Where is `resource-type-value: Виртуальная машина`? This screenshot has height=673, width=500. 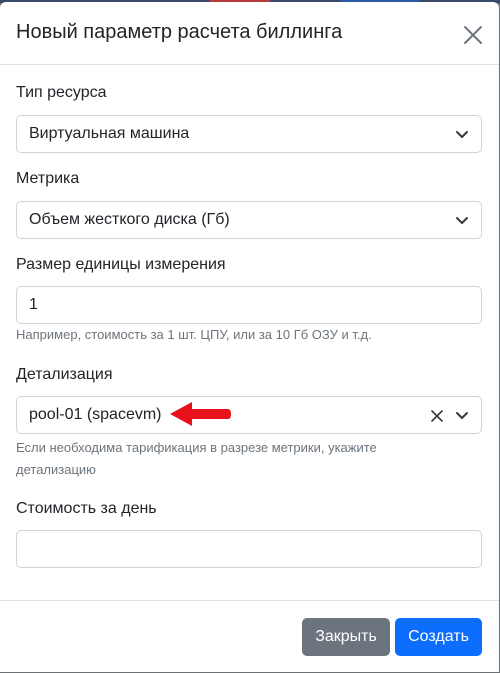 resource-type-value: Виртуальная машина is located at coordinates (109, 133).